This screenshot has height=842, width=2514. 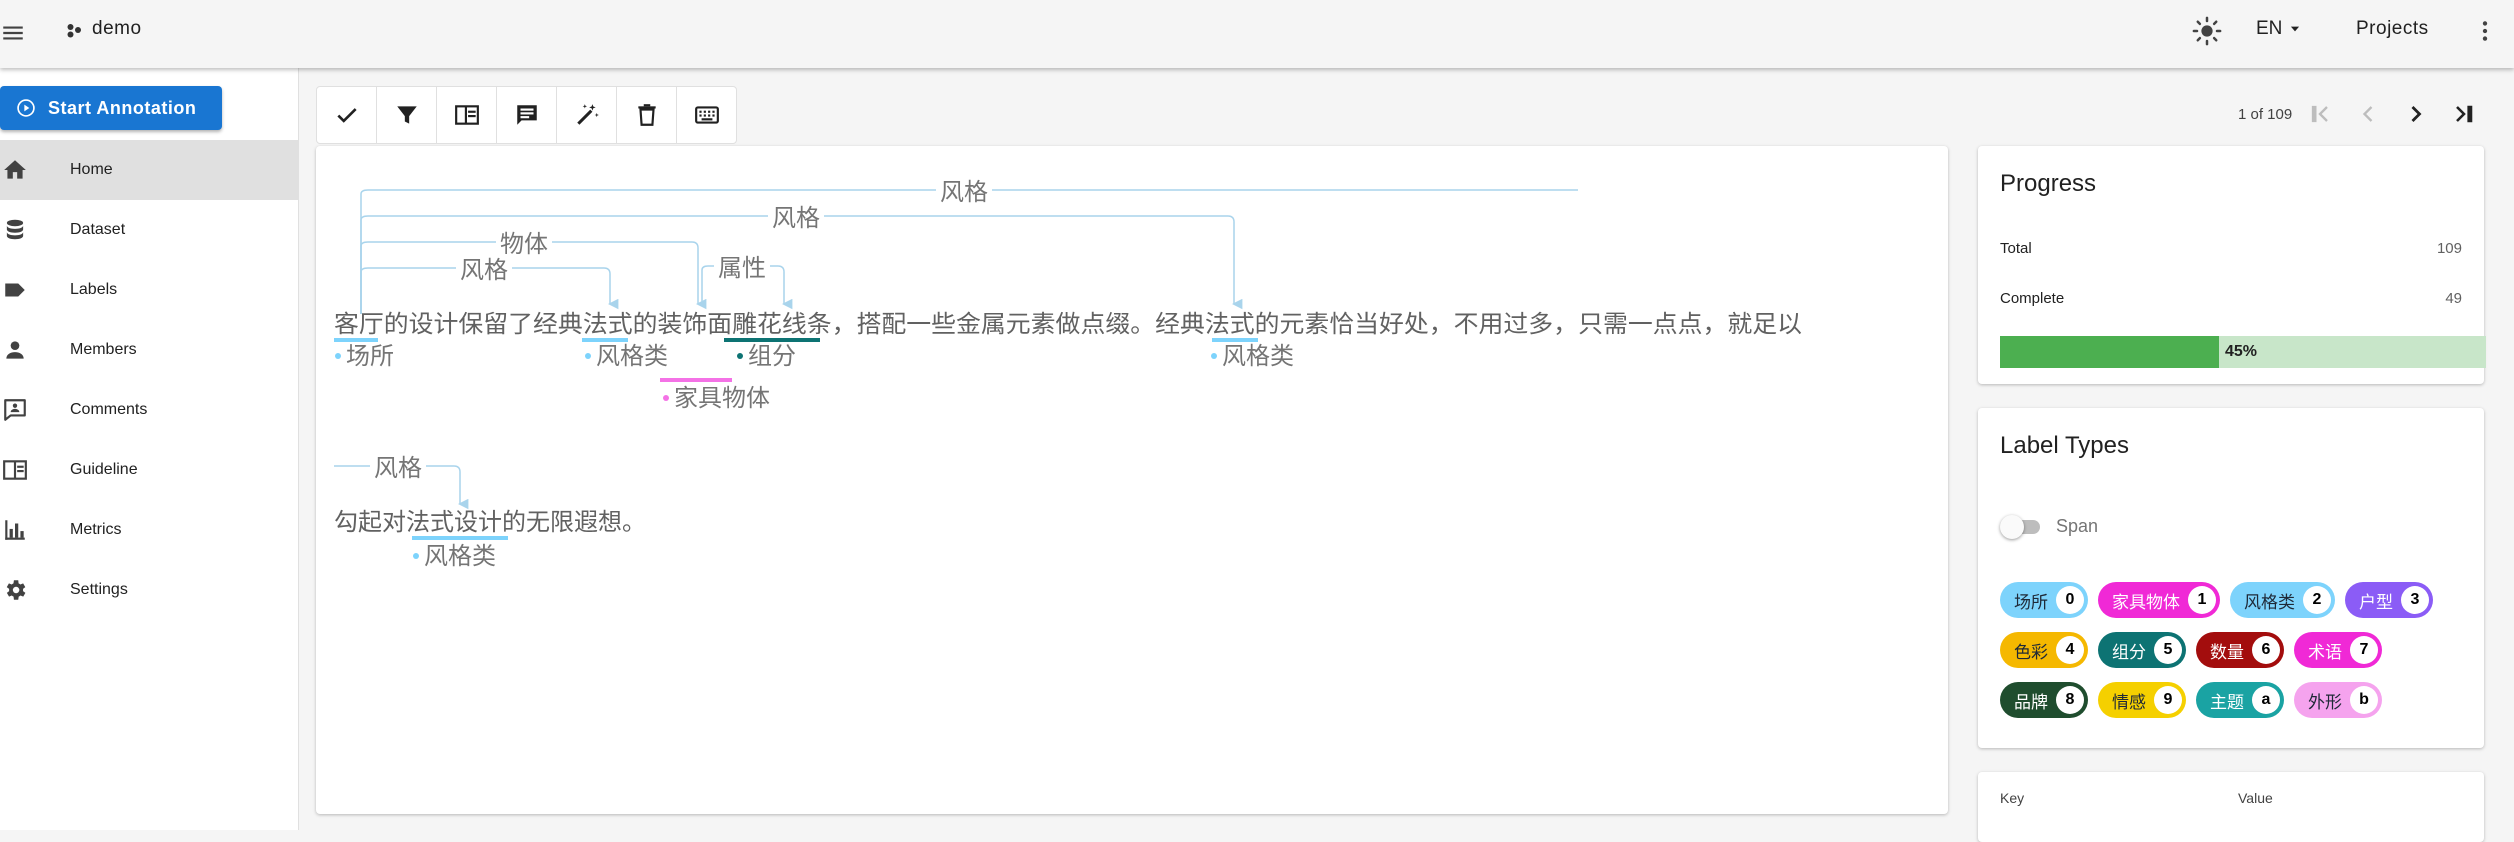 I want to click on sidebar-item-labels: Labels, so click(x=149, y=290).